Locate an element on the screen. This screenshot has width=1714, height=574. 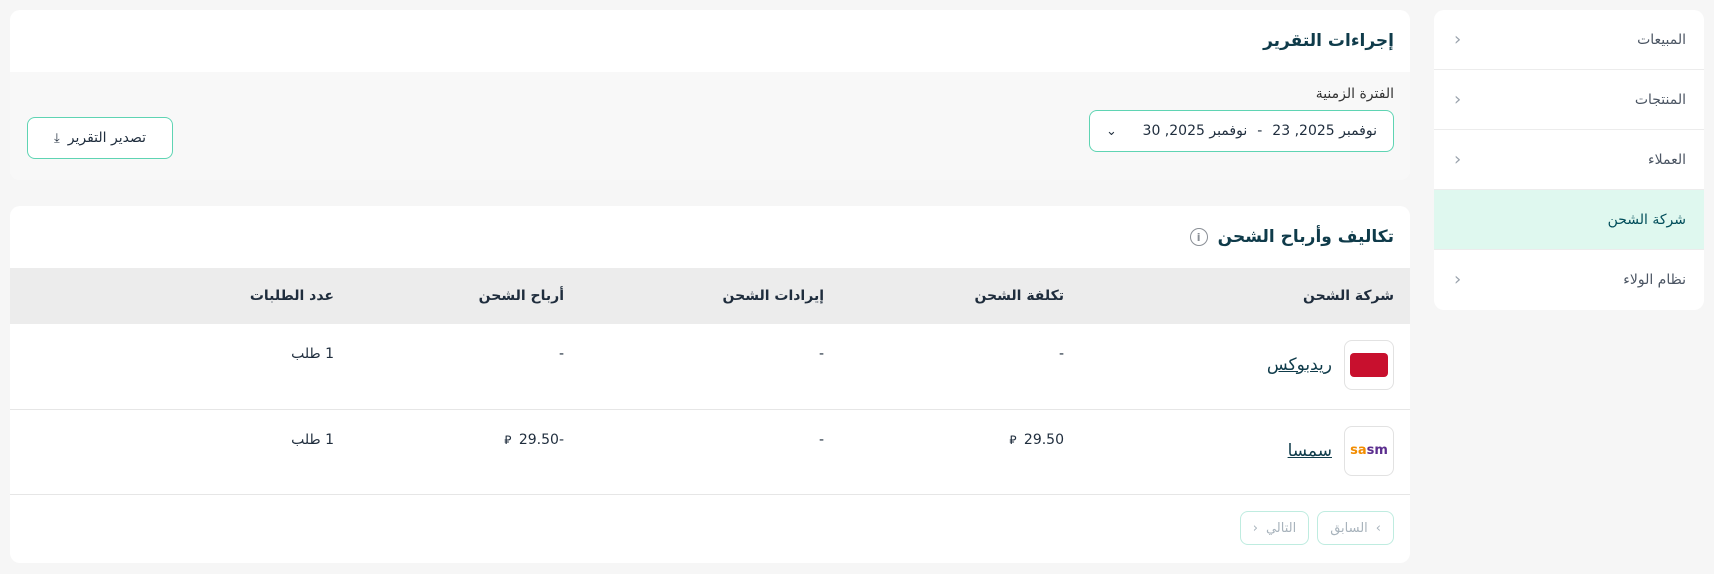
sidebar-item-products: المنتجات ‹ is located at coordinates (1569, 100).